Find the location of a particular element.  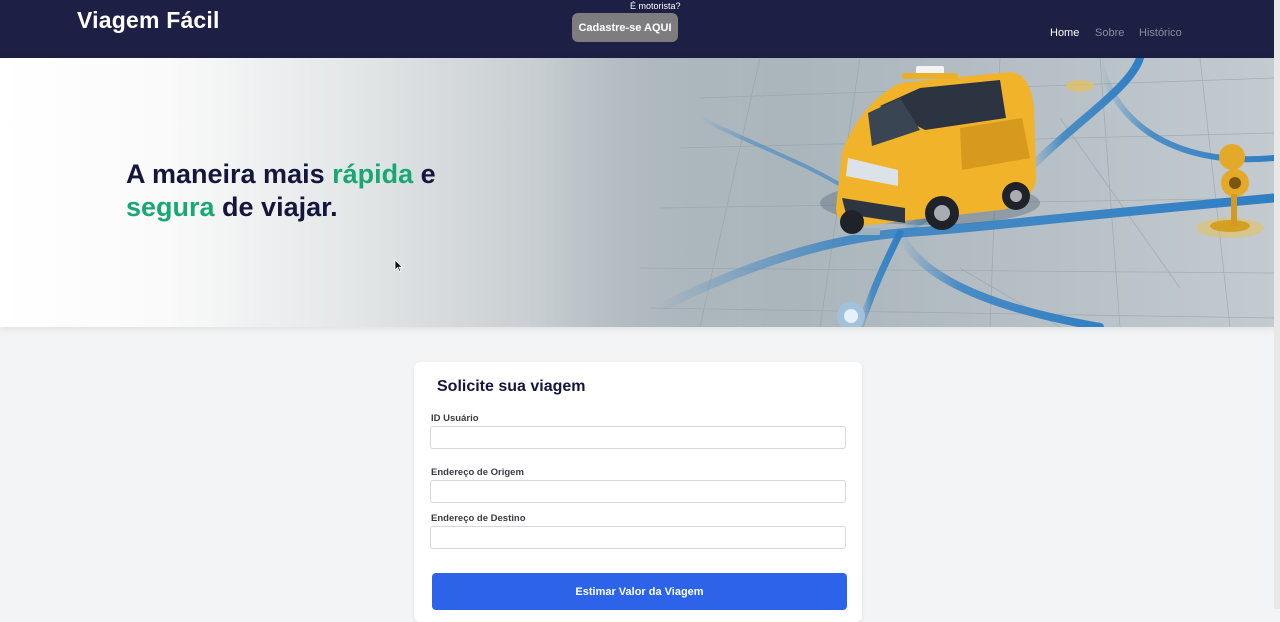

driver-signup-button: Cadastre-se AQUI is located at coordinates (625, 27).